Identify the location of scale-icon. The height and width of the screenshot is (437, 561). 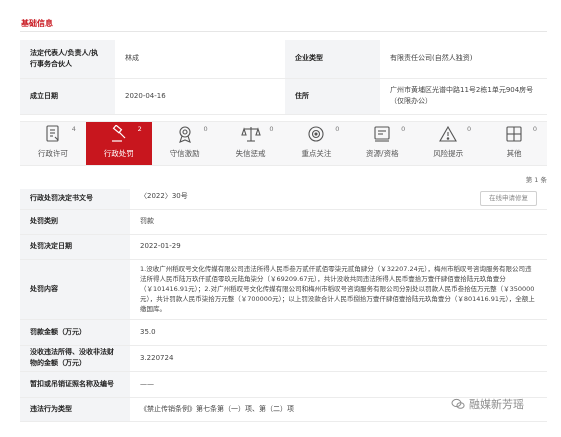
(250, 134).